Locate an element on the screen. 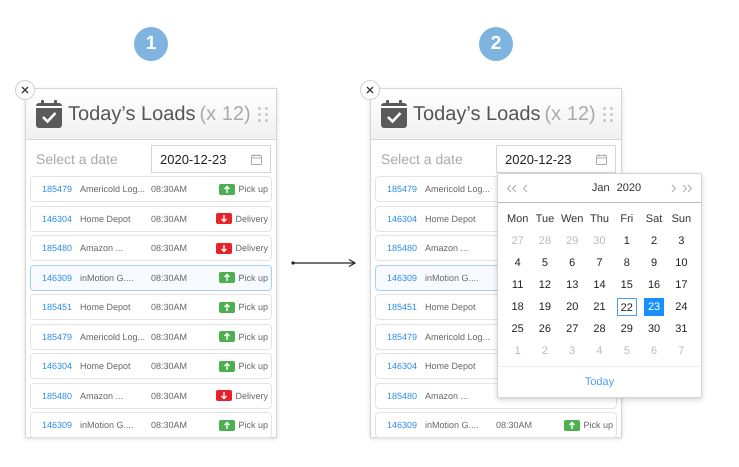  weekday-label: Tue is located at coordinates (545, 219).